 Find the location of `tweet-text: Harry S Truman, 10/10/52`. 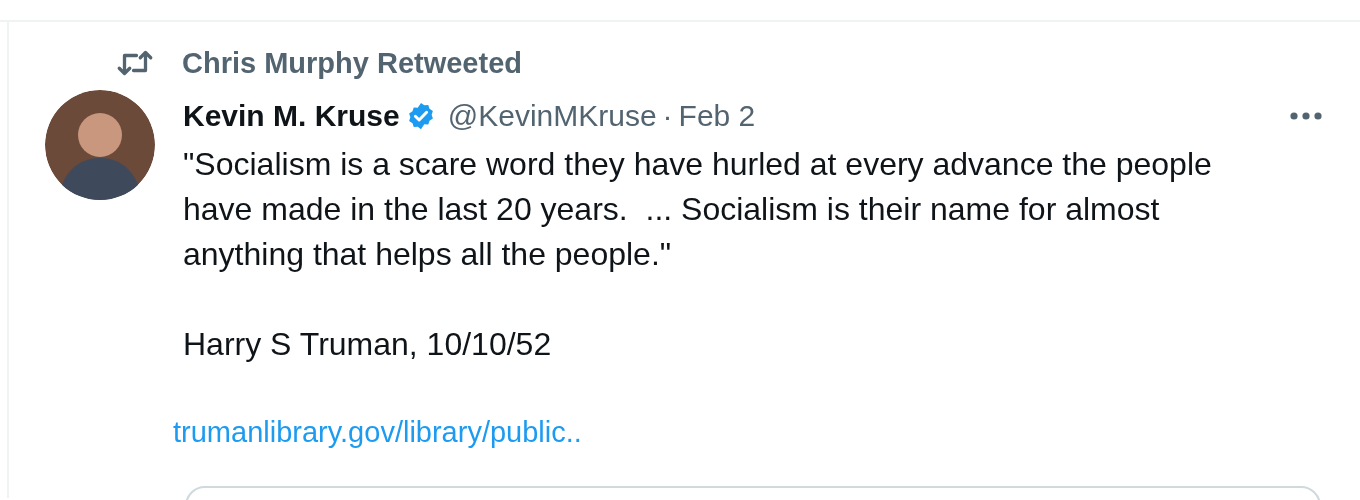

tweet-text: Harry S Truman, 10/10/52 is located at coordinates (368, 344).